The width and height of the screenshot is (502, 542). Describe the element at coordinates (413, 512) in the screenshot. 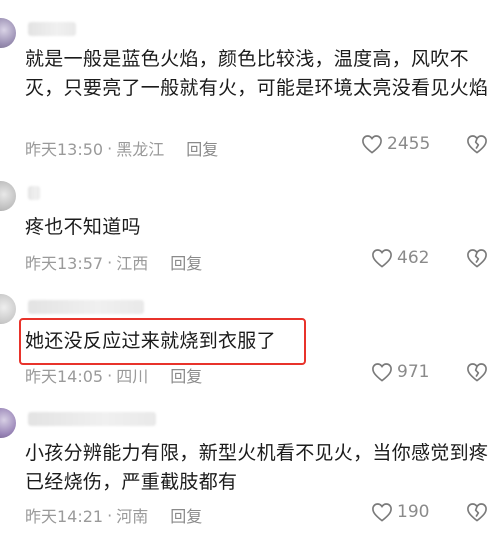

I see `like-count: 190` at that location.